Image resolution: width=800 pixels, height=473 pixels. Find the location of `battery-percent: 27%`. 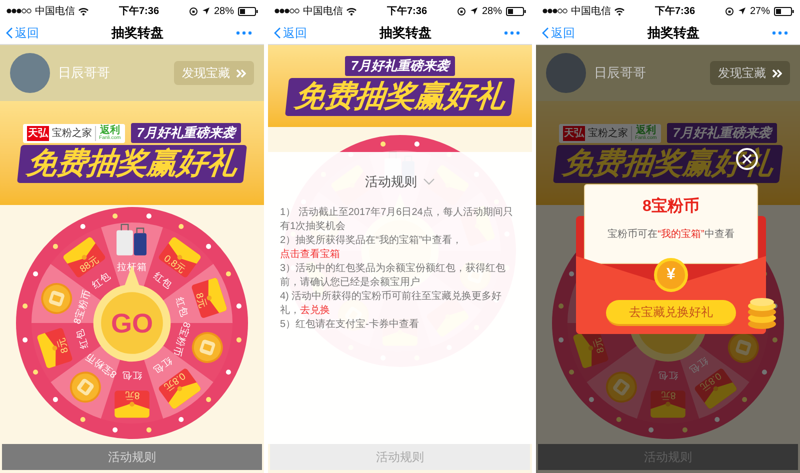

battery-percent: 27% is located at coordinates (760, 11).